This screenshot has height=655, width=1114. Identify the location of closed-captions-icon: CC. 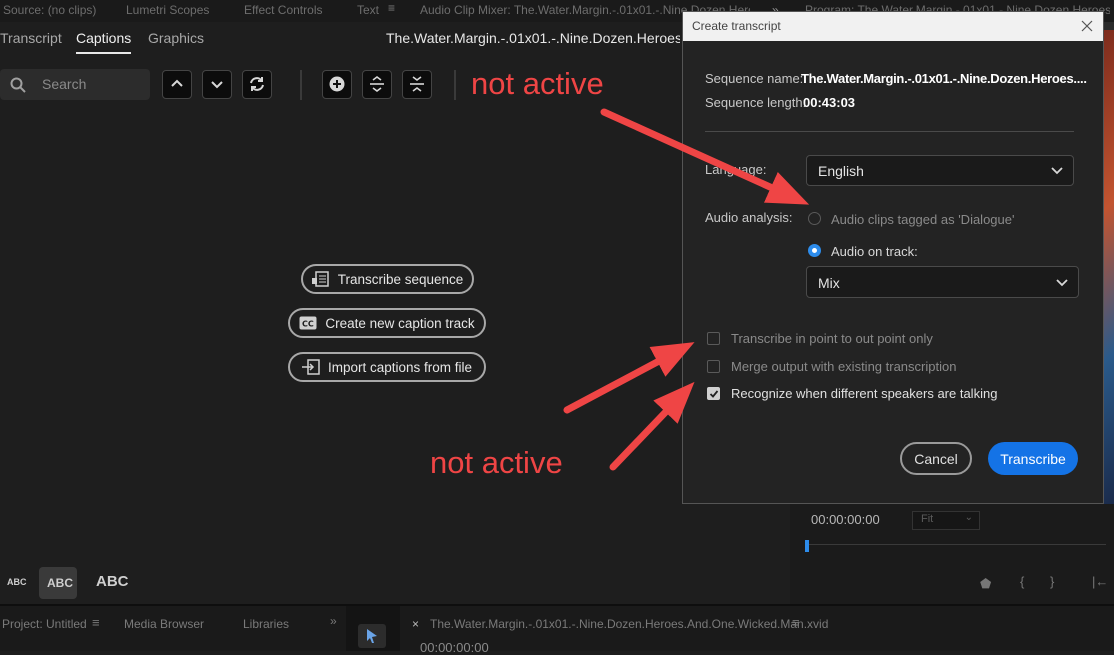
(308, 323).